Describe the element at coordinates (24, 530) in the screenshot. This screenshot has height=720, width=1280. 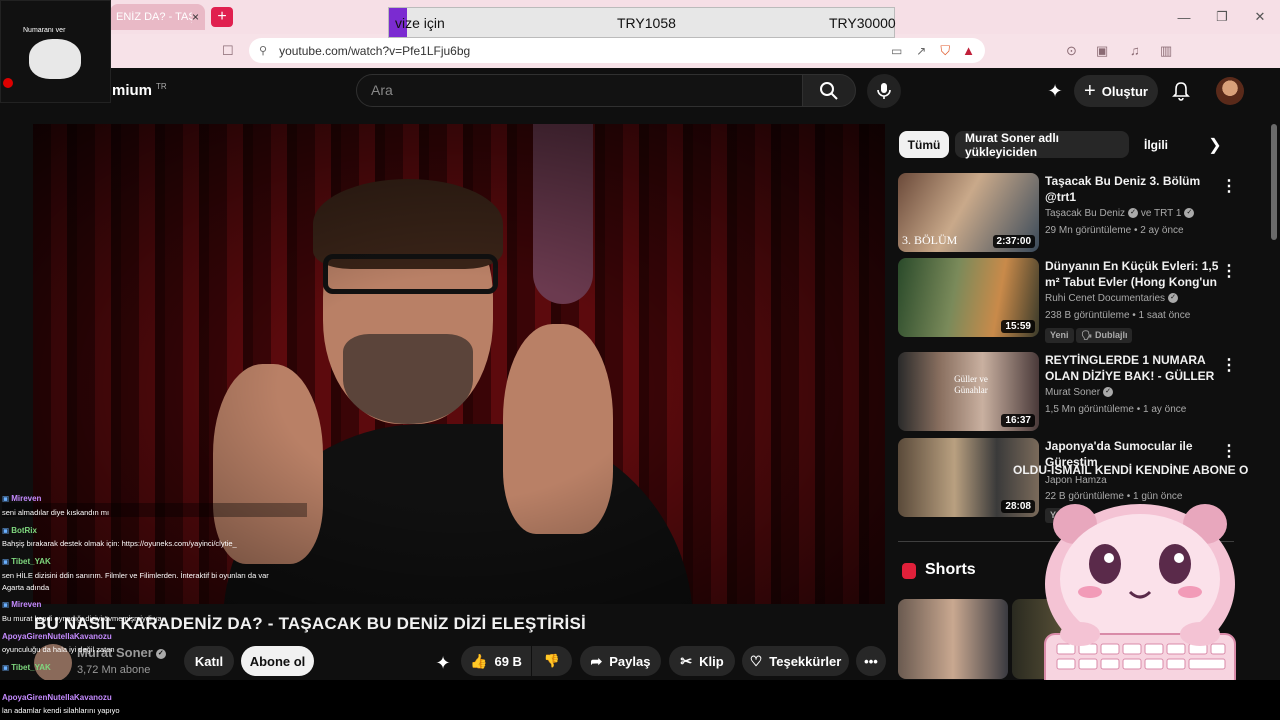
I see `chat-user: BotRix` at that location.